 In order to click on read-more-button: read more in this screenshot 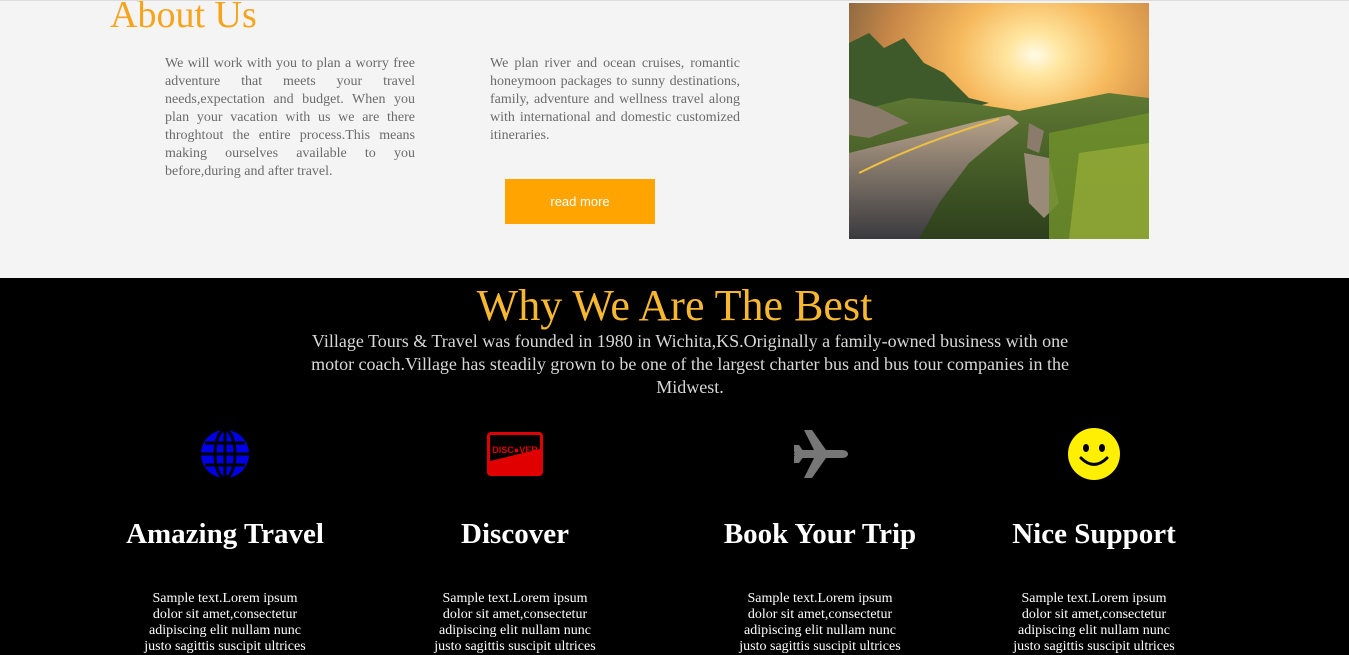, I will do `click(580, 201)`.